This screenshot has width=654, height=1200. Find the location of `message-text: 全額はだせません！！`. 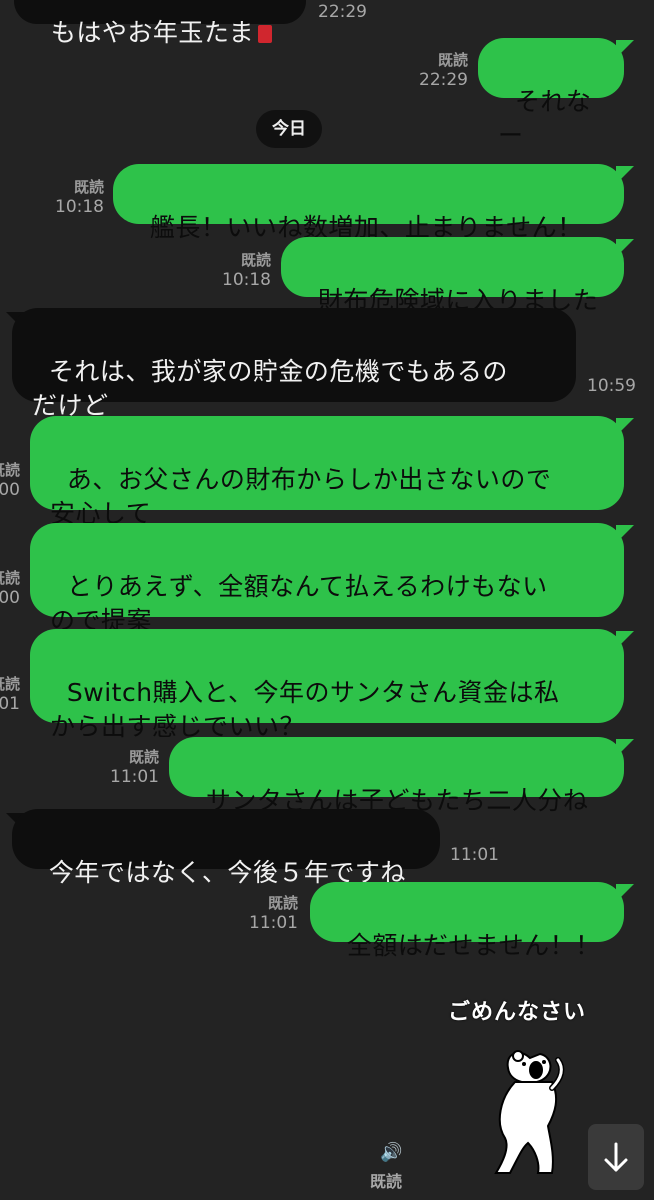

message-text: 全額はだせません！！ is located at coordinates (473, 945).